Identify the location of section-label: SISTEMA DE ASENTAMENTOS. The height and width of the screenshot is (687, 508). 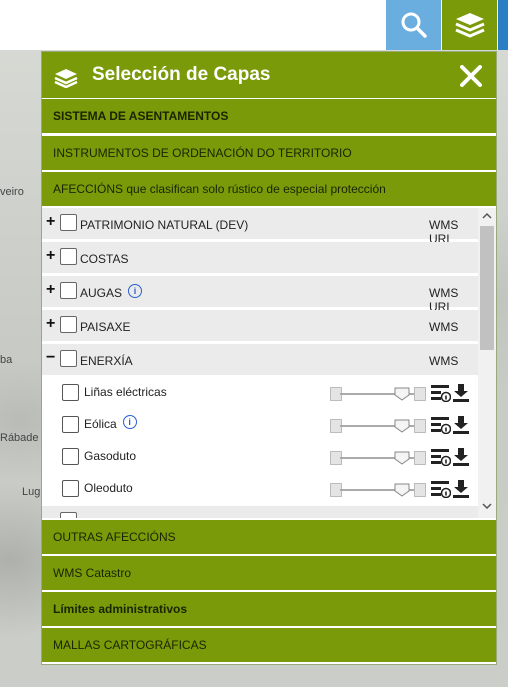
(141, 116).